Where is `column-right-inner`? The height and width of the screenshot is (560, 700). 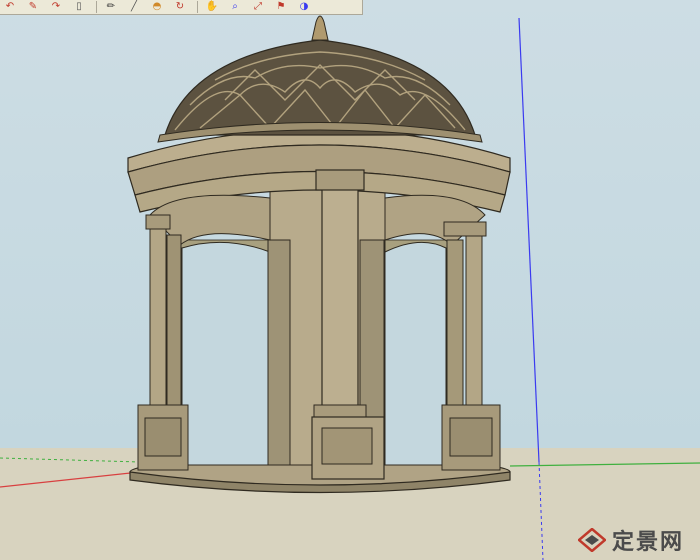 column-right-inner is located at coordinates (455, 325).